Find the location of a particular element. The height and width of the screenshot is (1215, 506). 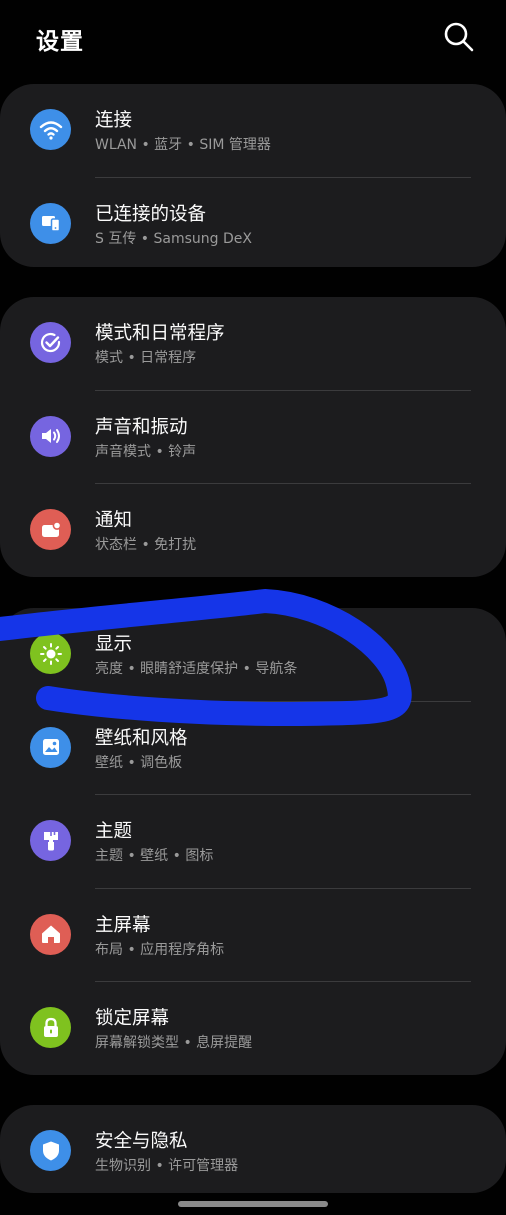

notification-icon is located at coordinates (50, 529).